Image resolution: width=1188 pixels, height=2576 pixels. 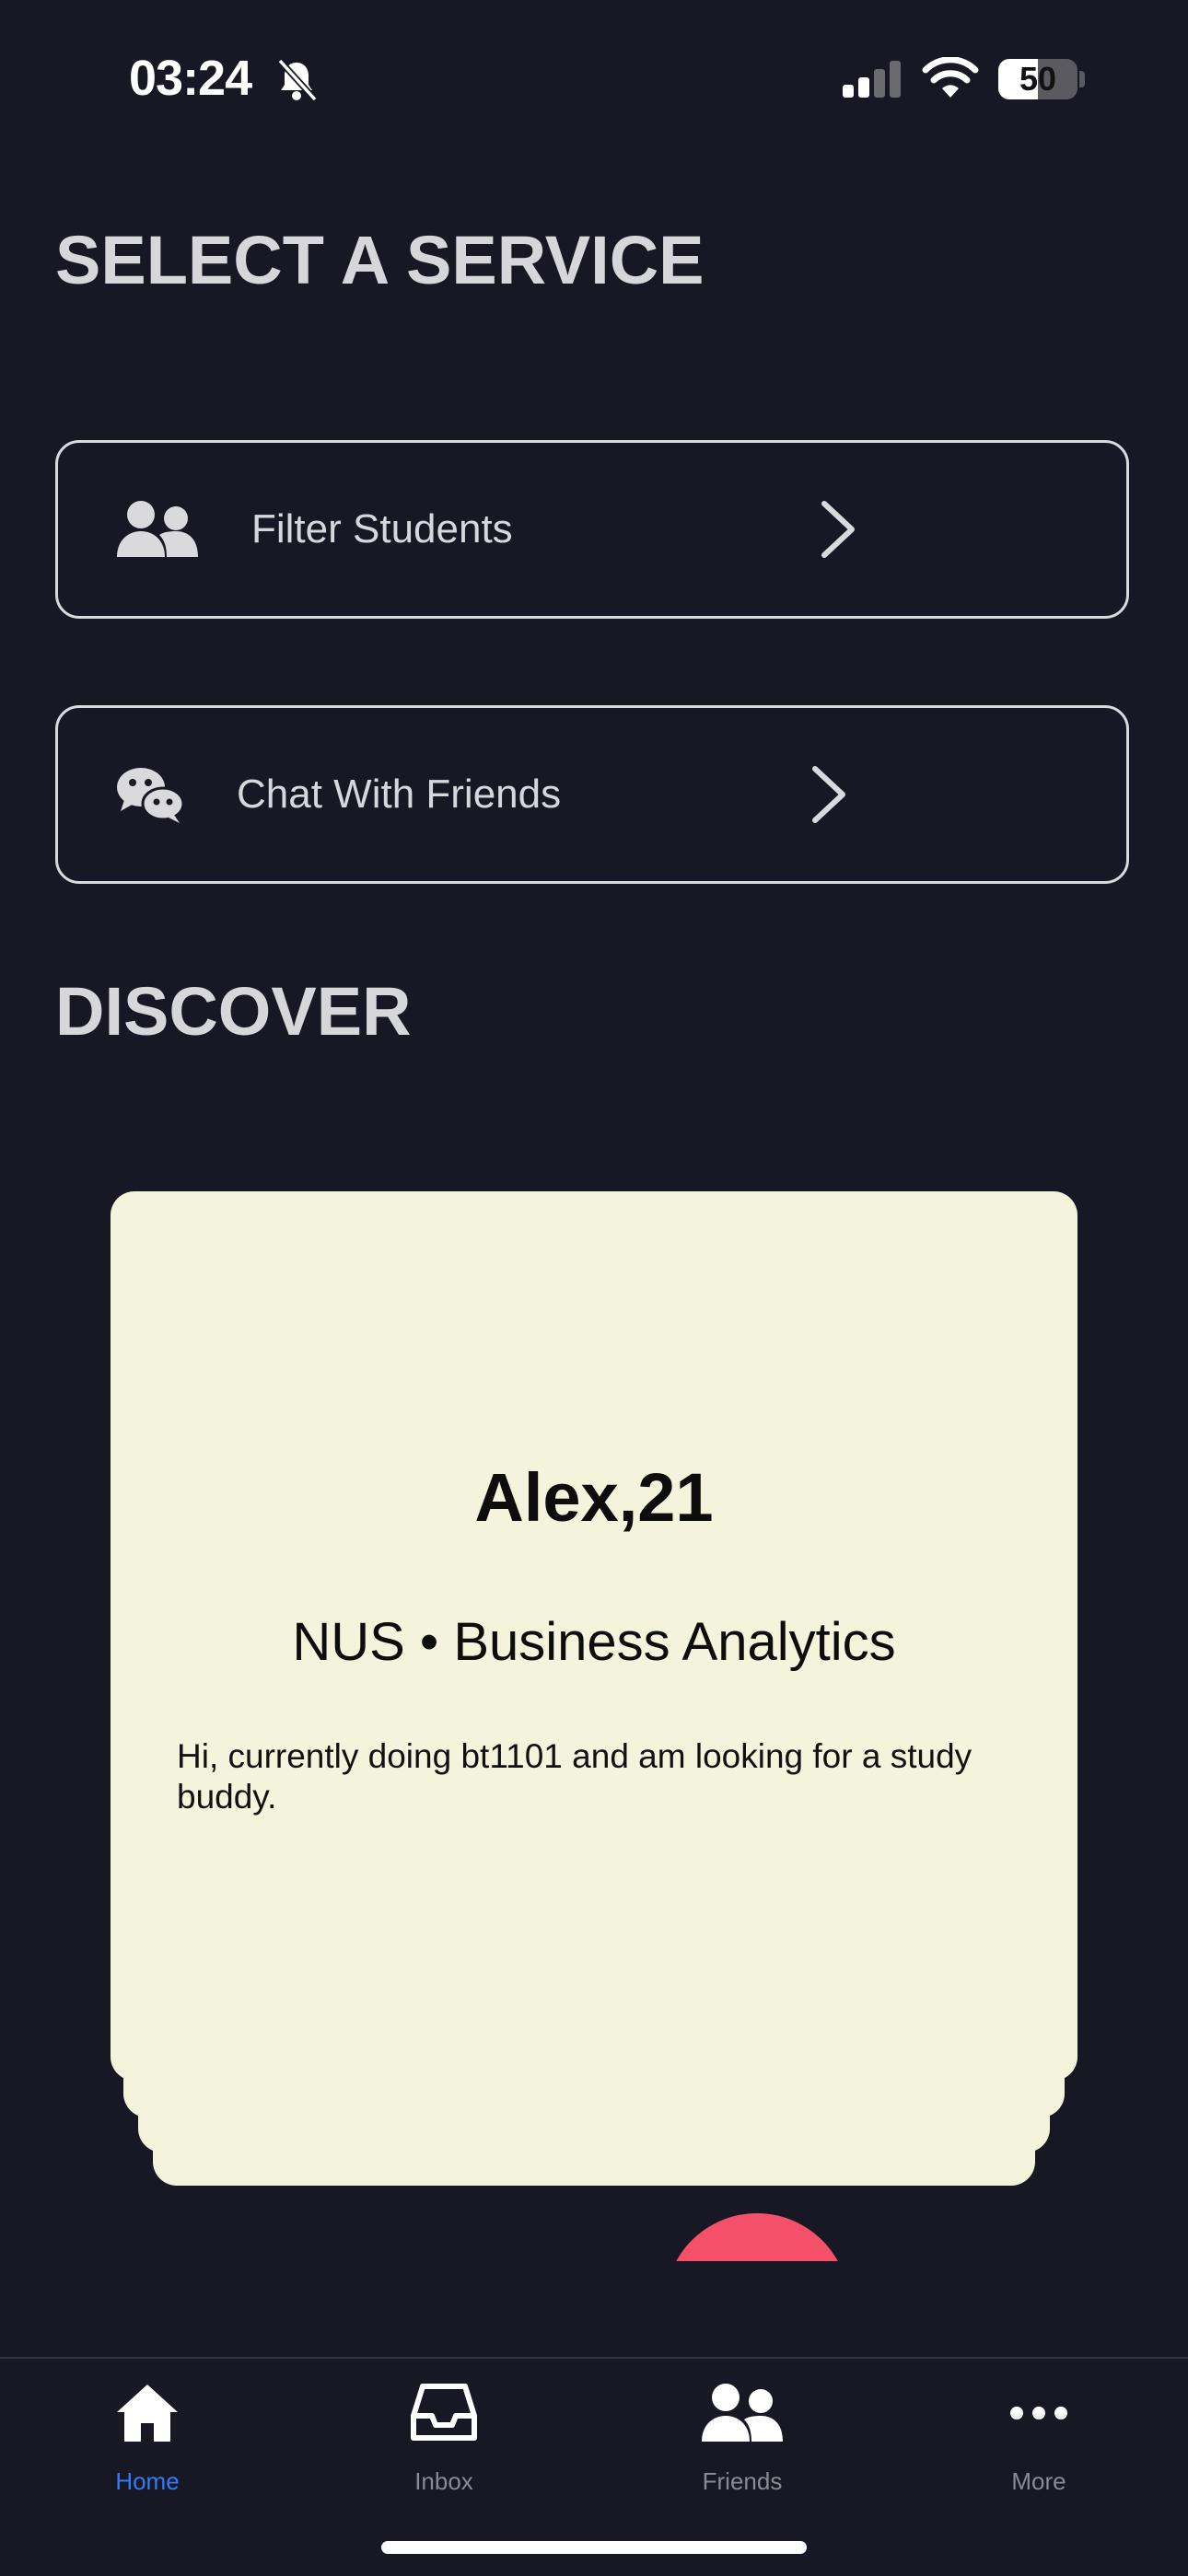 I want to click on profile-name-age: Alex,21, so click(x=594, y=1497).